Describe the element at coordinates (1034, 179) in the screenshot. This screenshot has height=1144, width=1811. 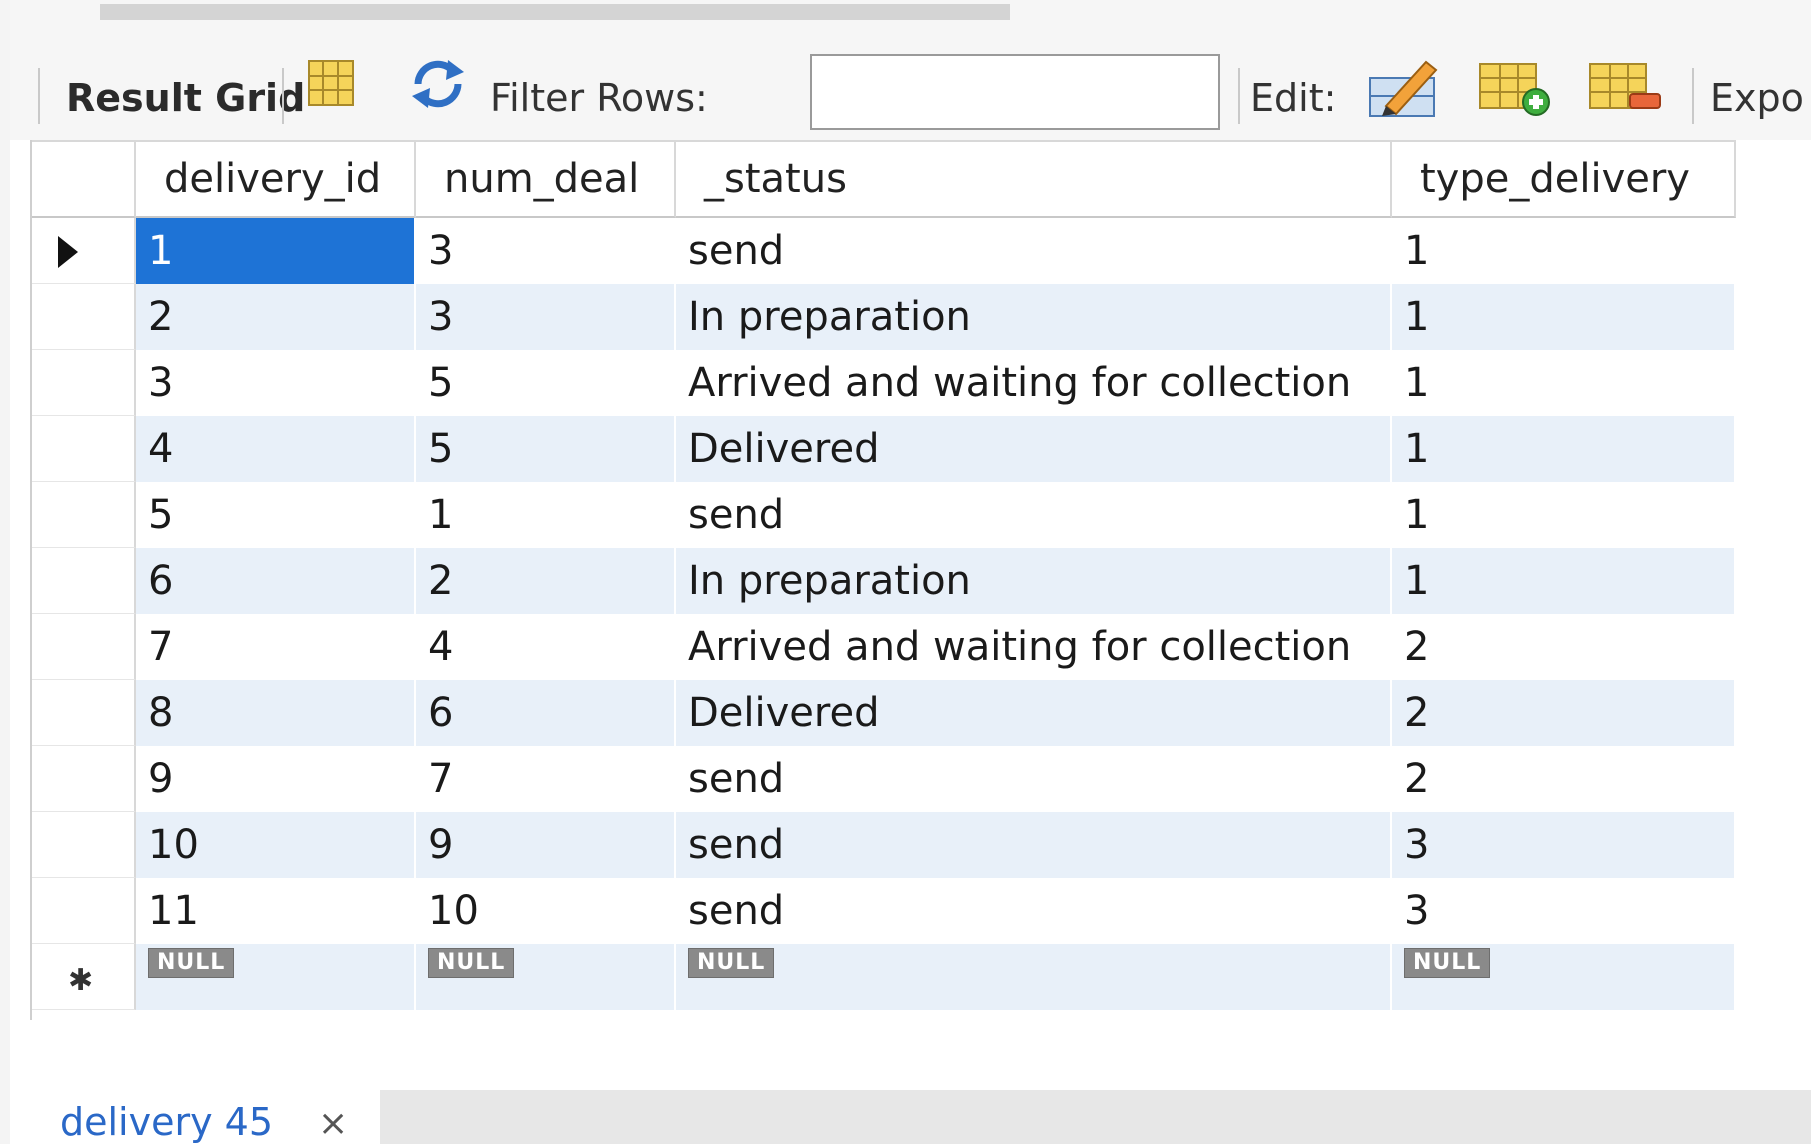
I see `column-header-status: _status` at that location.